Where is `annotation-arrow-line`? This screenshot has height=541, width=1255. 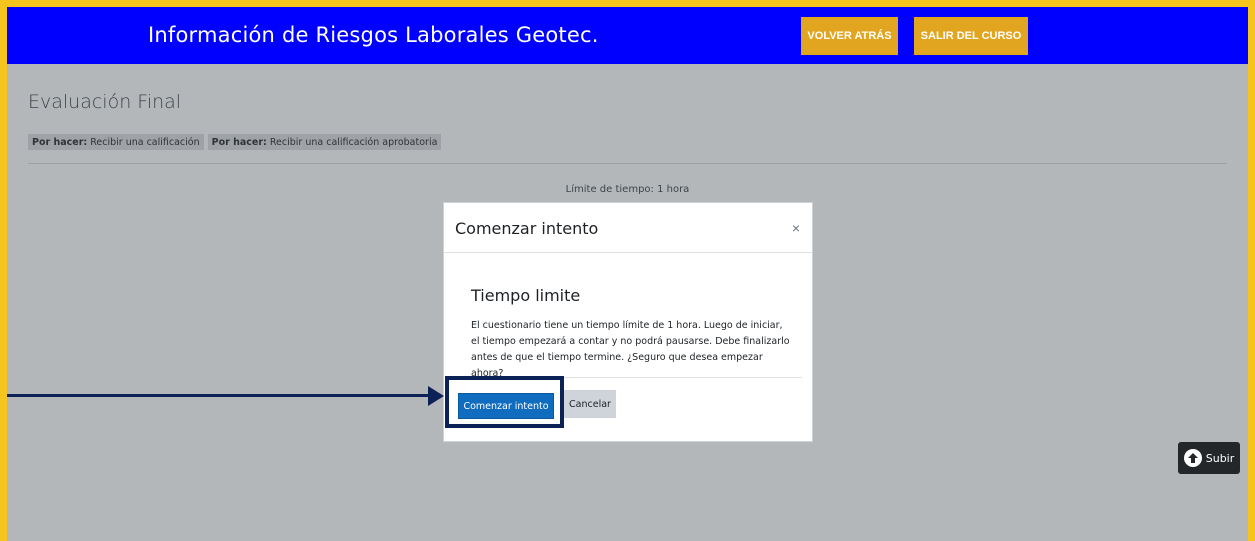
annotation-arrow-line is located at coordinates (219, 395).